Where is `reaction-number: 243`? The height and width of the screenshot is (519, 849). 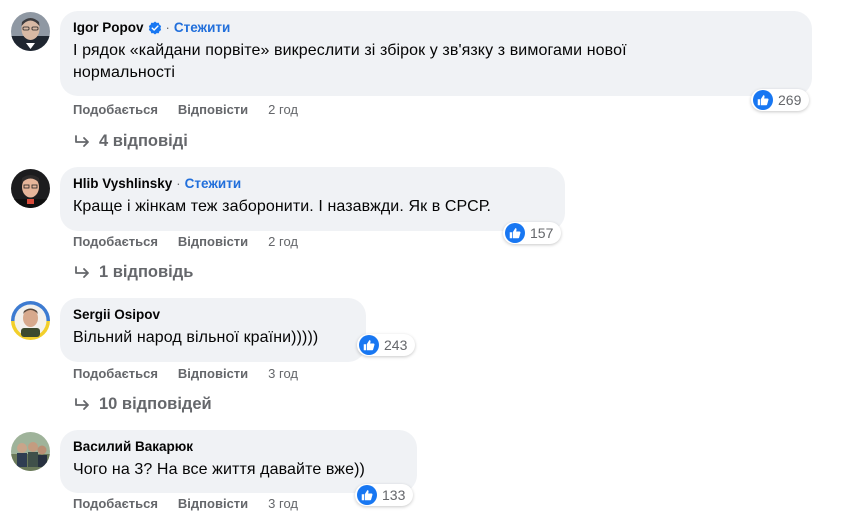 reaction-number: 243 is located at coordinates (396, 345).